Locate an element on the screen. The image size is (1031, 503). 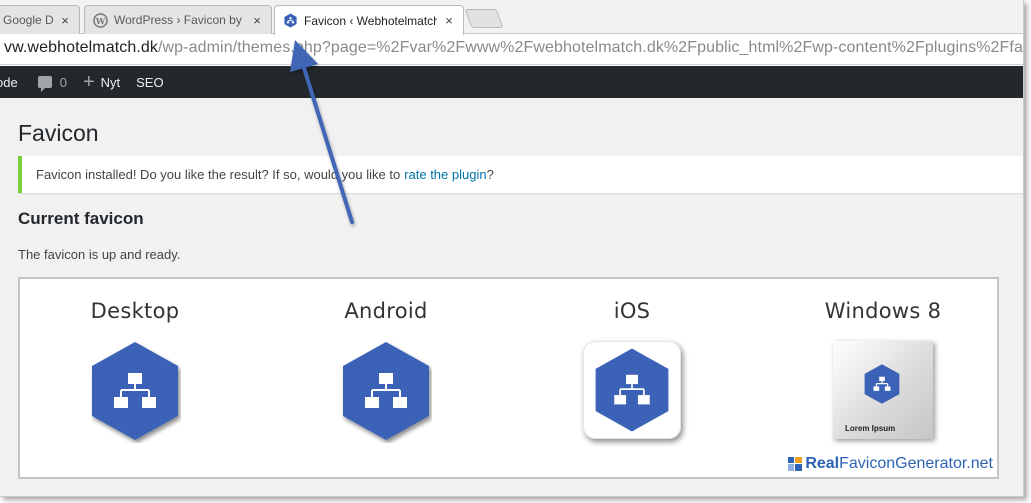
preview-ios: iOS is located at coordinates (632, 369).